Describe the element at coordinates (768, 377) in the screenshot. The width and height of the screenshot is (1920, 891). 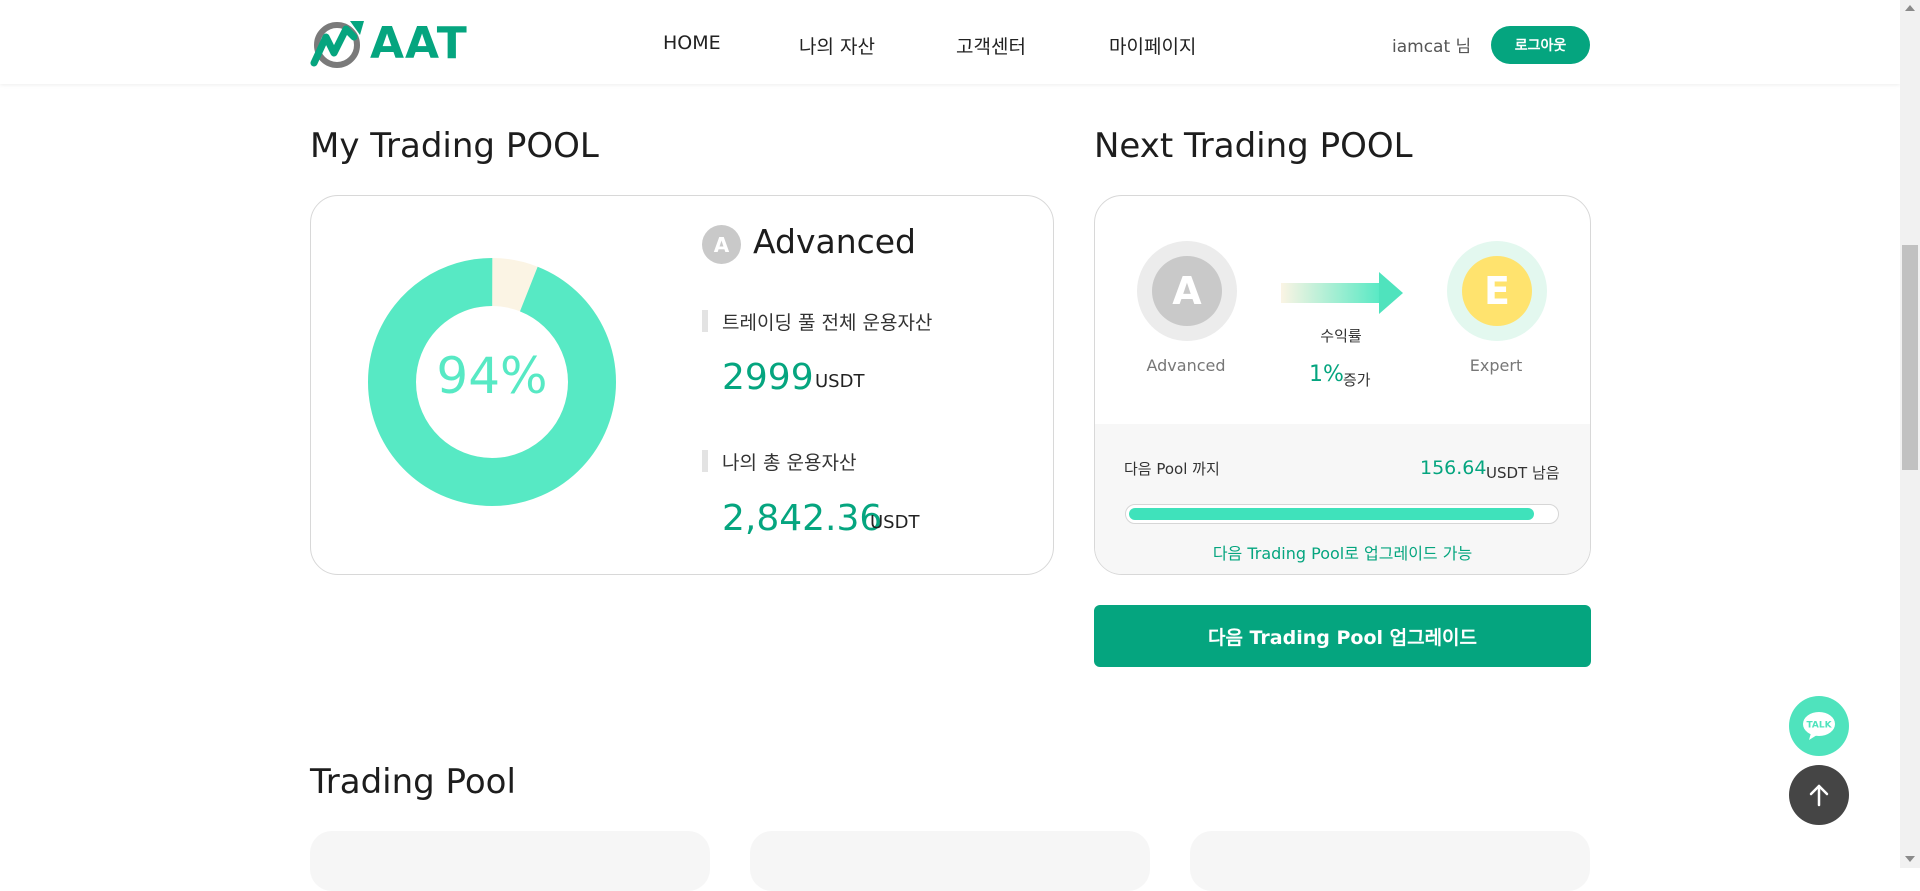
I see `total-assets-value: 2999` at that location.